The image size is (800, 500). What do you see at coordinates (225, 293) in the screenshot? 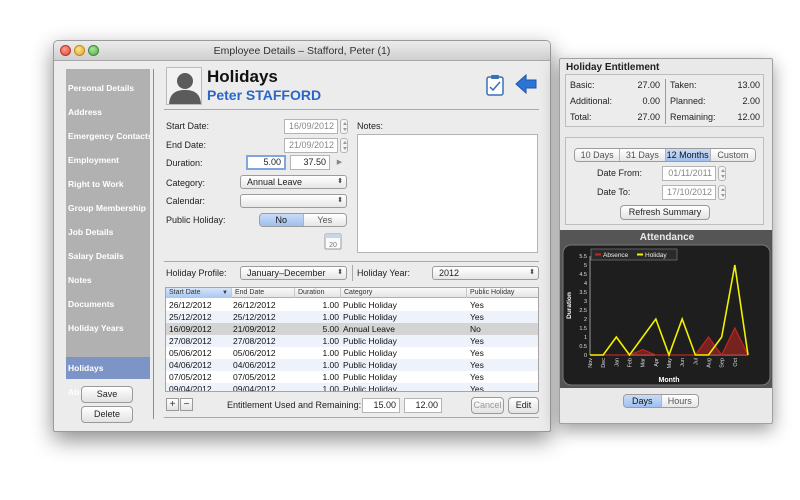
I see `sort-descending-icon: ▼` at bounding box center [225, 293].